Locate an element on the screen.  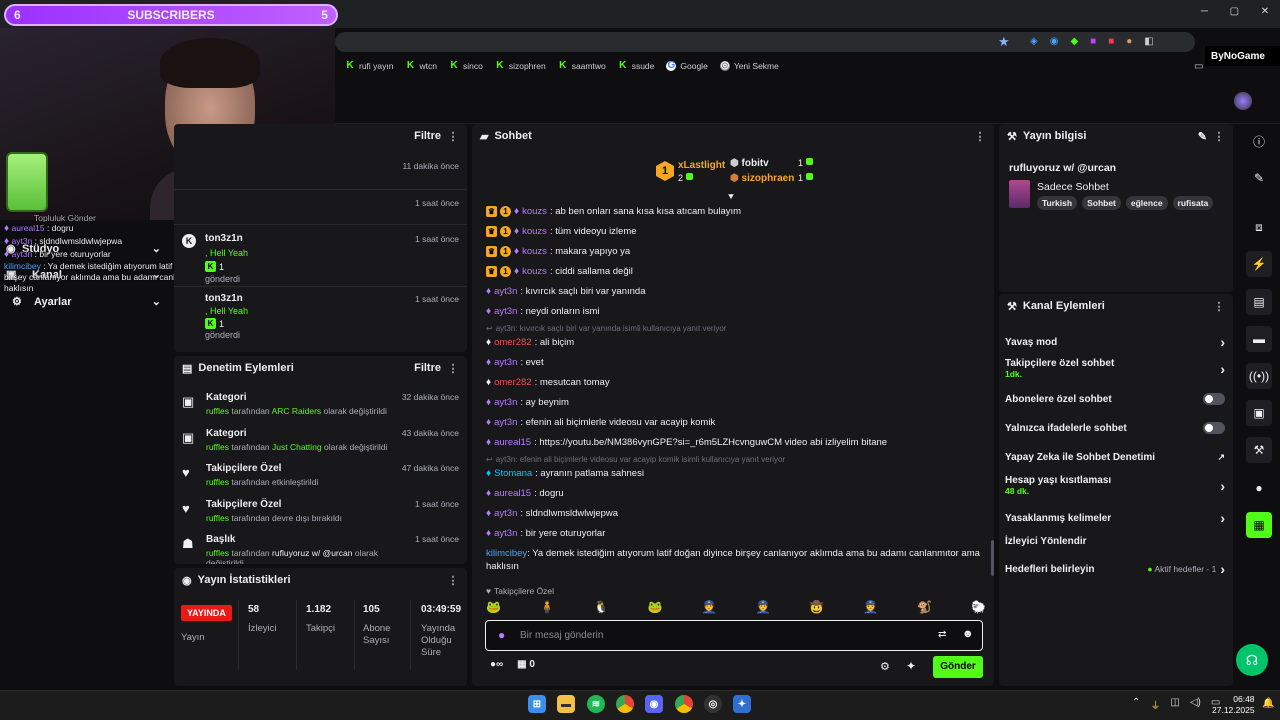
translate-icon: ⇄ is located at coordinates (942, 634).